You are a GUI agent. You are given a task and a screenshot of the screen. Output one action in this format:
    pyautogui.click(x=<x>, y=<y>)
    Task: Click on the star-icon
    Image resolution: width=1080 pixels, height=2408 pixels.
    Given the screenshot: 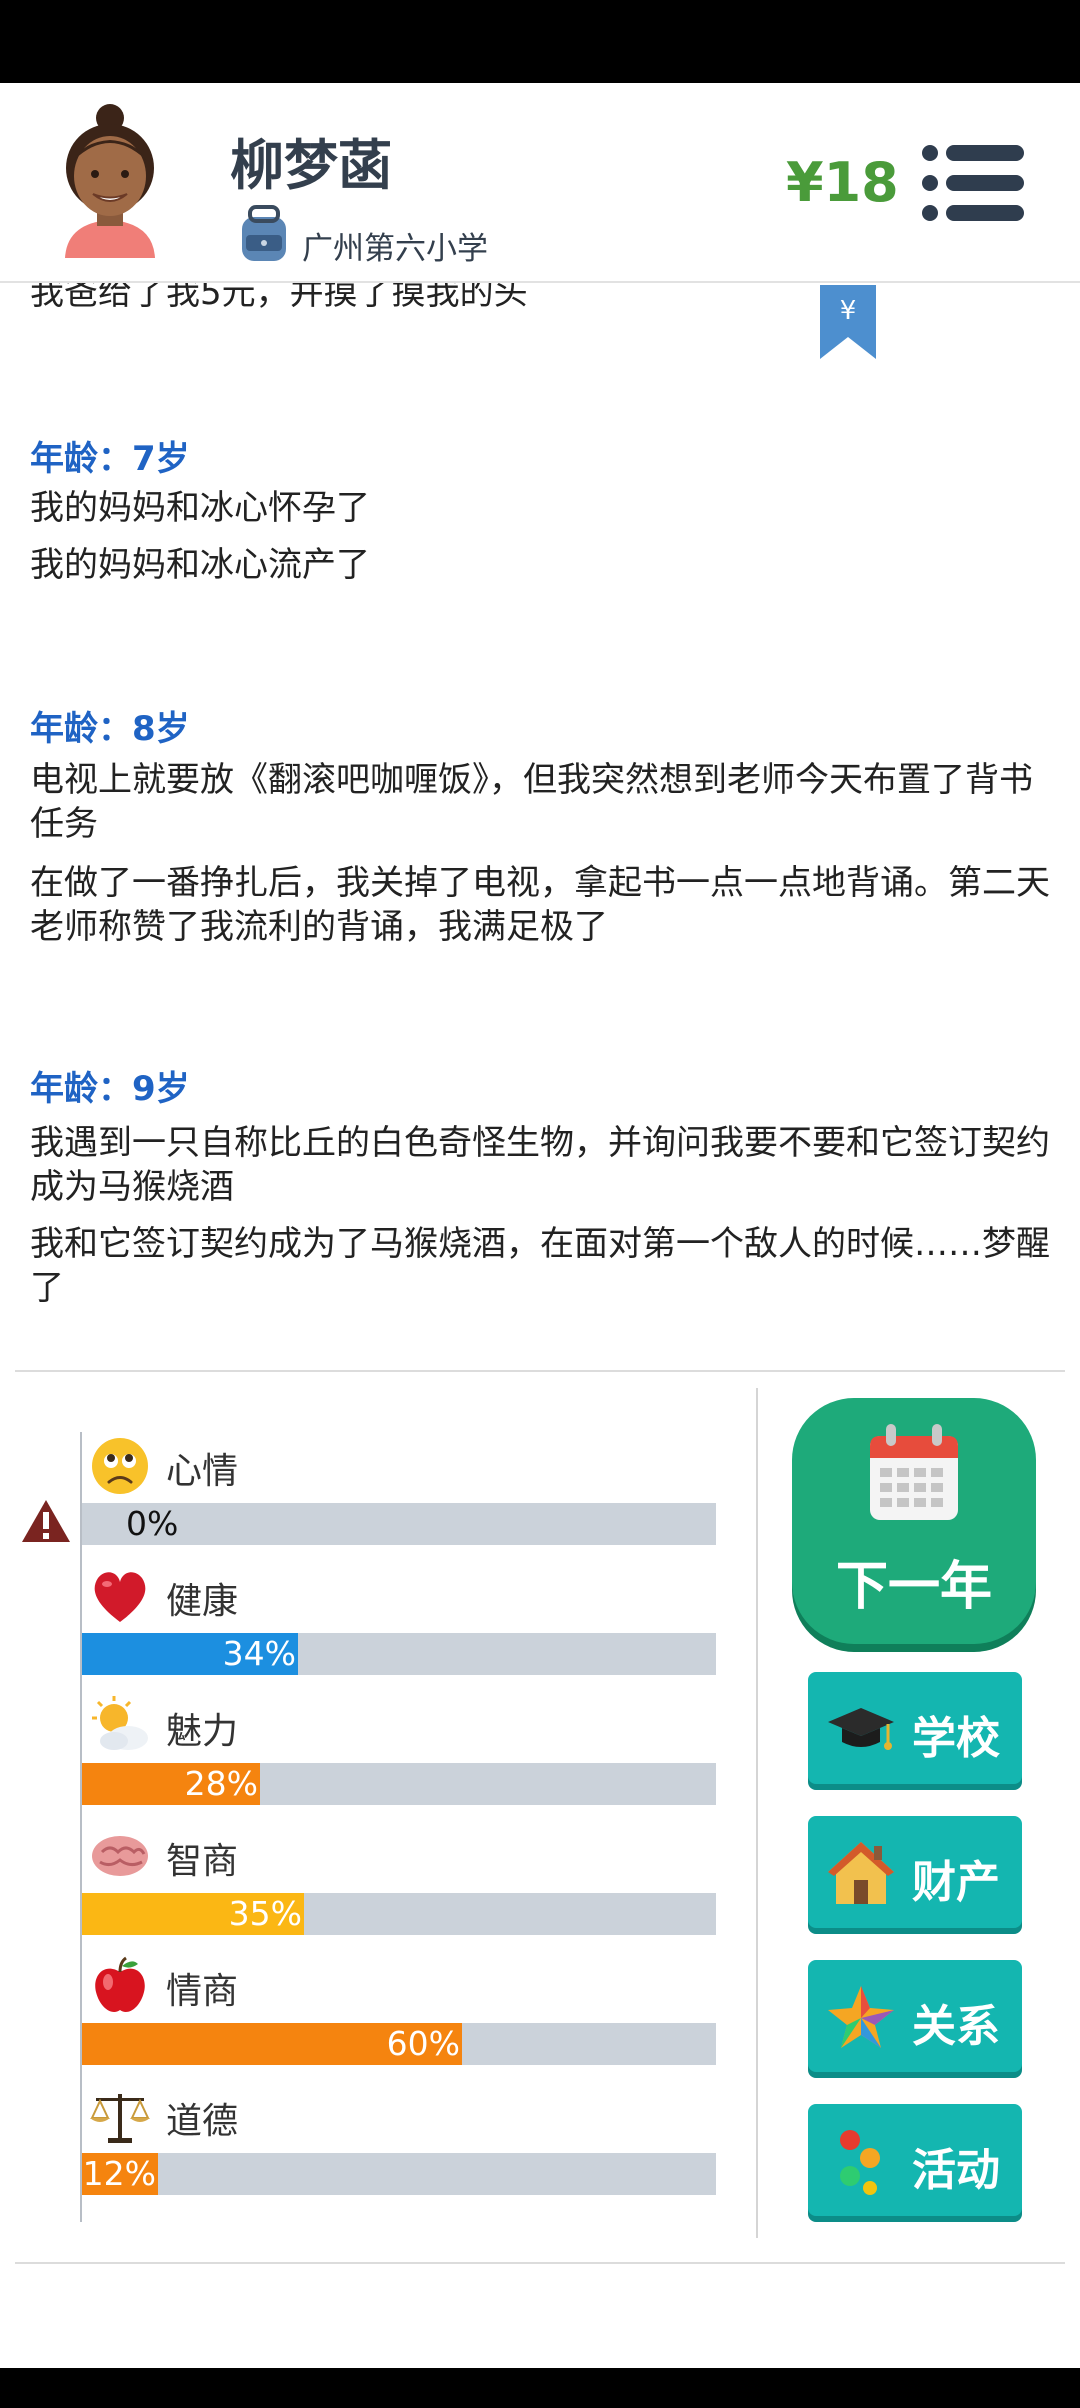 What is the action you would take?
    pyautogui.click(x=861, y=2017)
    